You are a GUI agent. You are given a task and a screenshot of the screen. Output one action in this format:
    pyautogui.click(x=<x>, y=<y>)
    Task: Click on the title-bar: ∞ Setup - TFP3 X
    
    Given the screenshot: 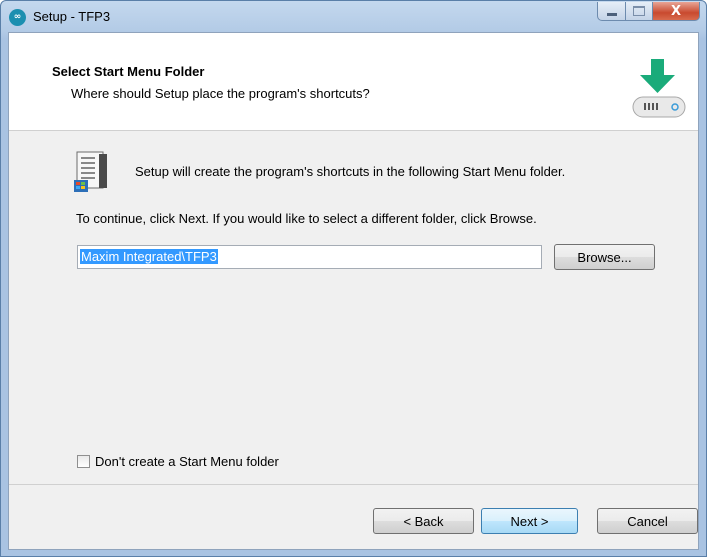 What is the action you would take?
    pyautogui.click(x=353, y=16)
    